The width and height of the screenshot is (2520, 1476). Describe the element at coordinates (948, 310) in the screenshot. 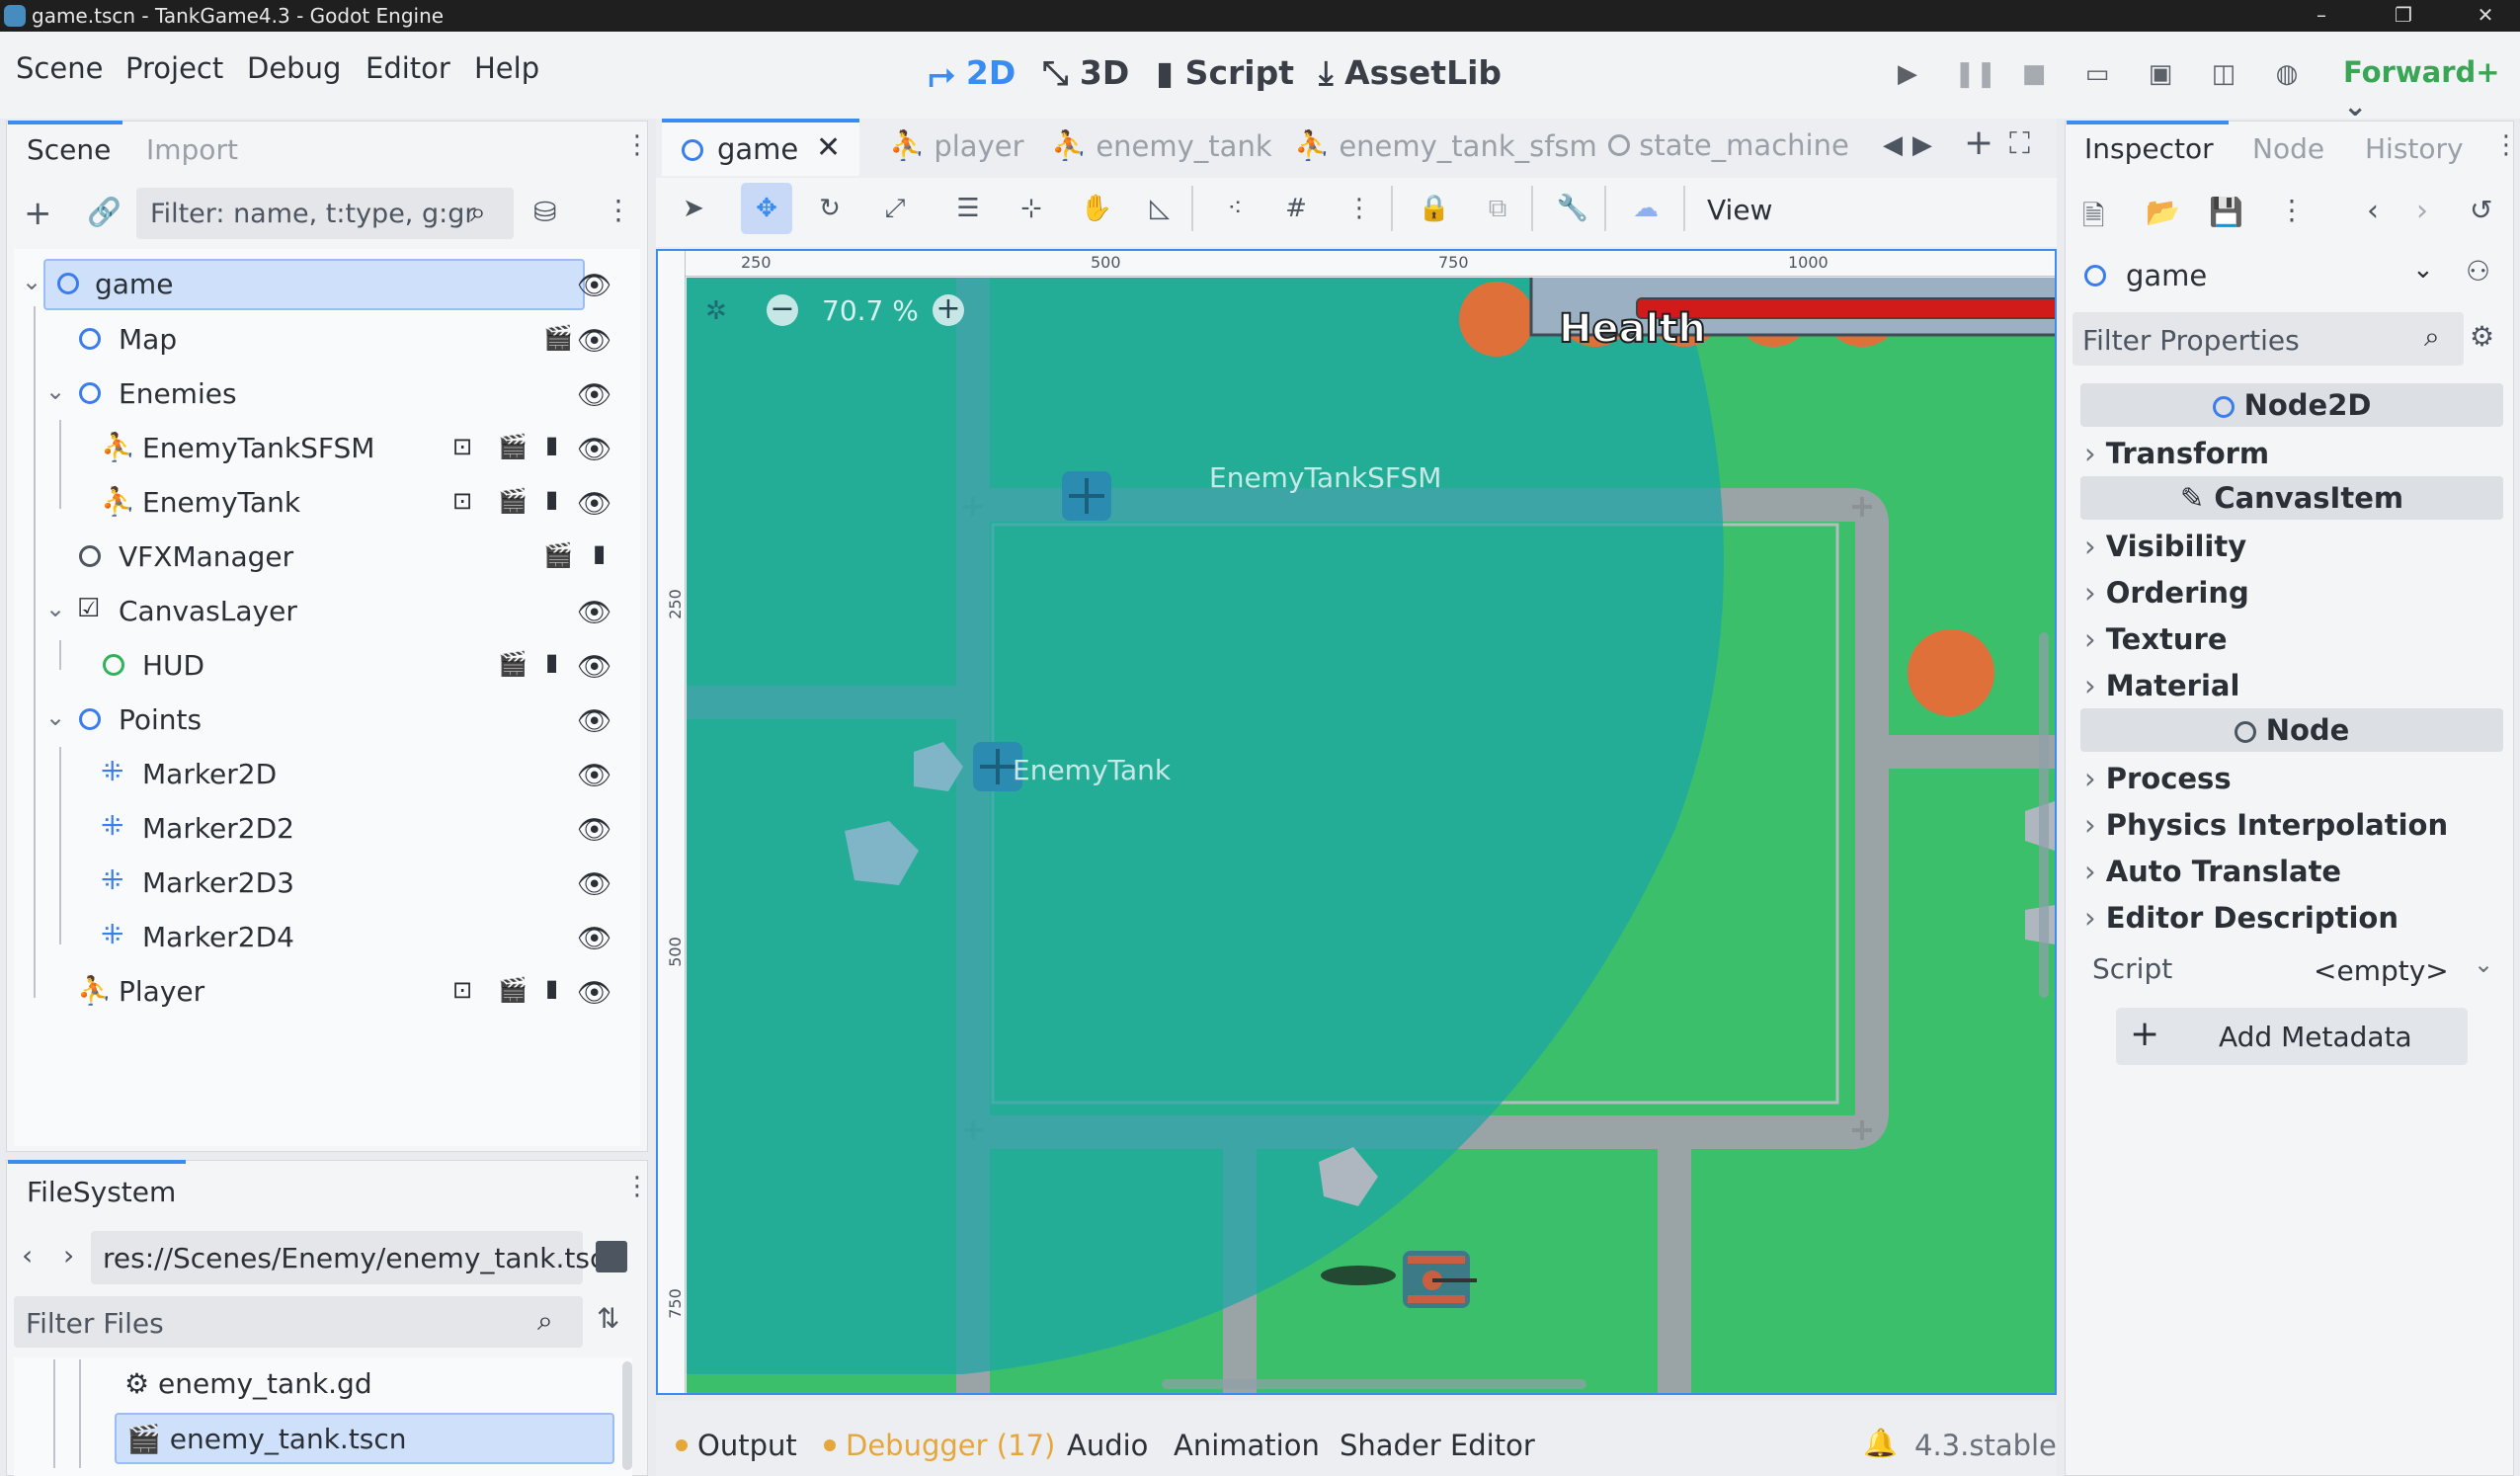

I see `zoom-in-icon: +` at that location.